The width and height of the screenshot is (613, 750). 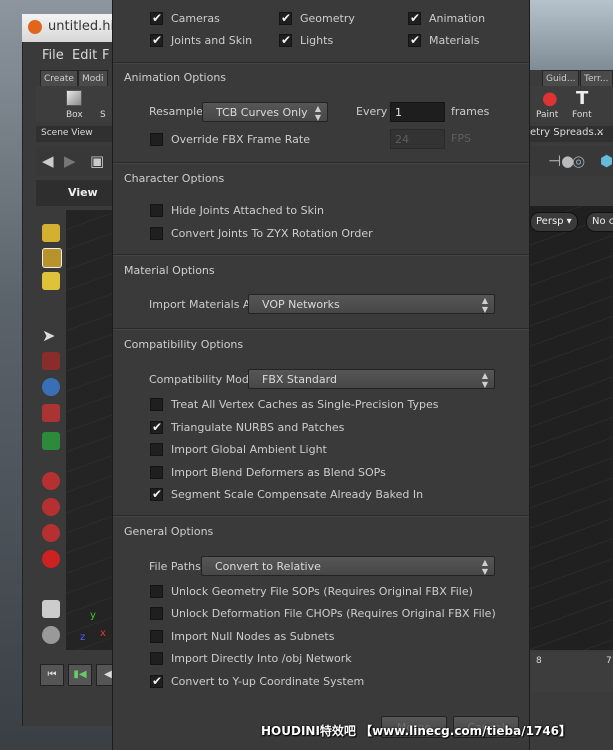 What do you see at coordinates (84, 55) in the screenshot?
I see `menu-edit: Edit` at bounding box center [84, 55].